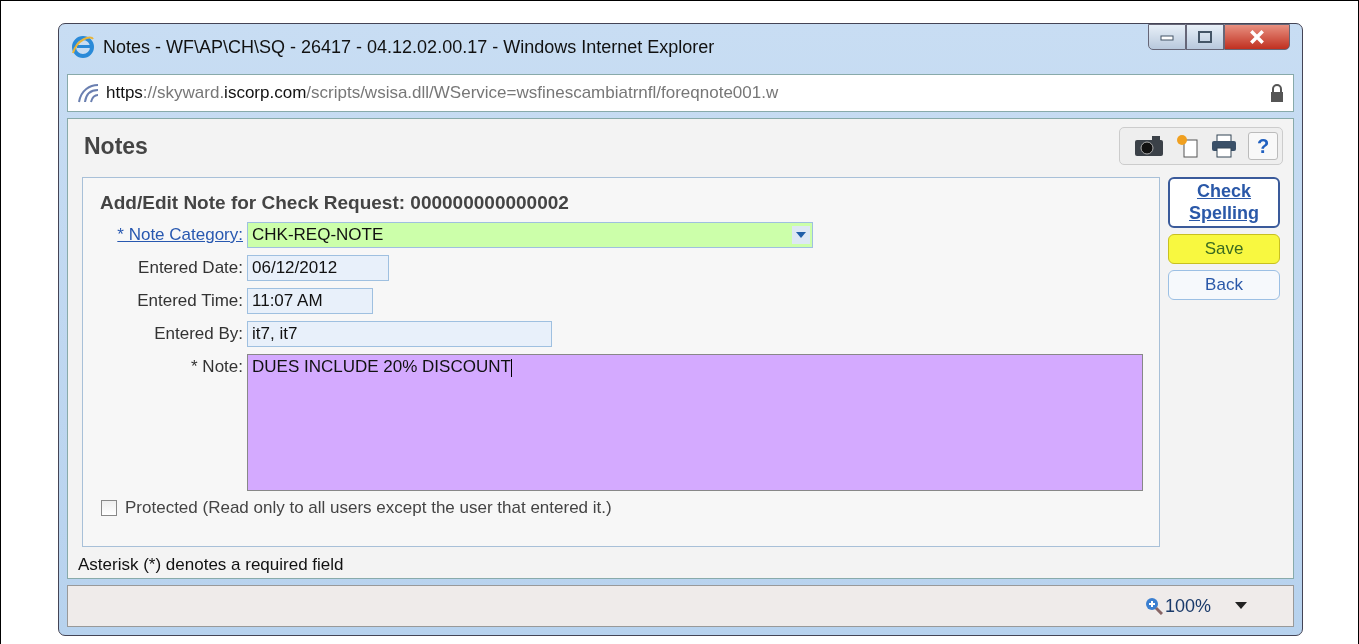 The width and height of the screenshot is (1359, 644). What do you see at coordinates (335, 203) in the screenshot?
I see `form-title: Add/Edit Note for Check Request: 000000000000002` at bounding box center [335, 203].